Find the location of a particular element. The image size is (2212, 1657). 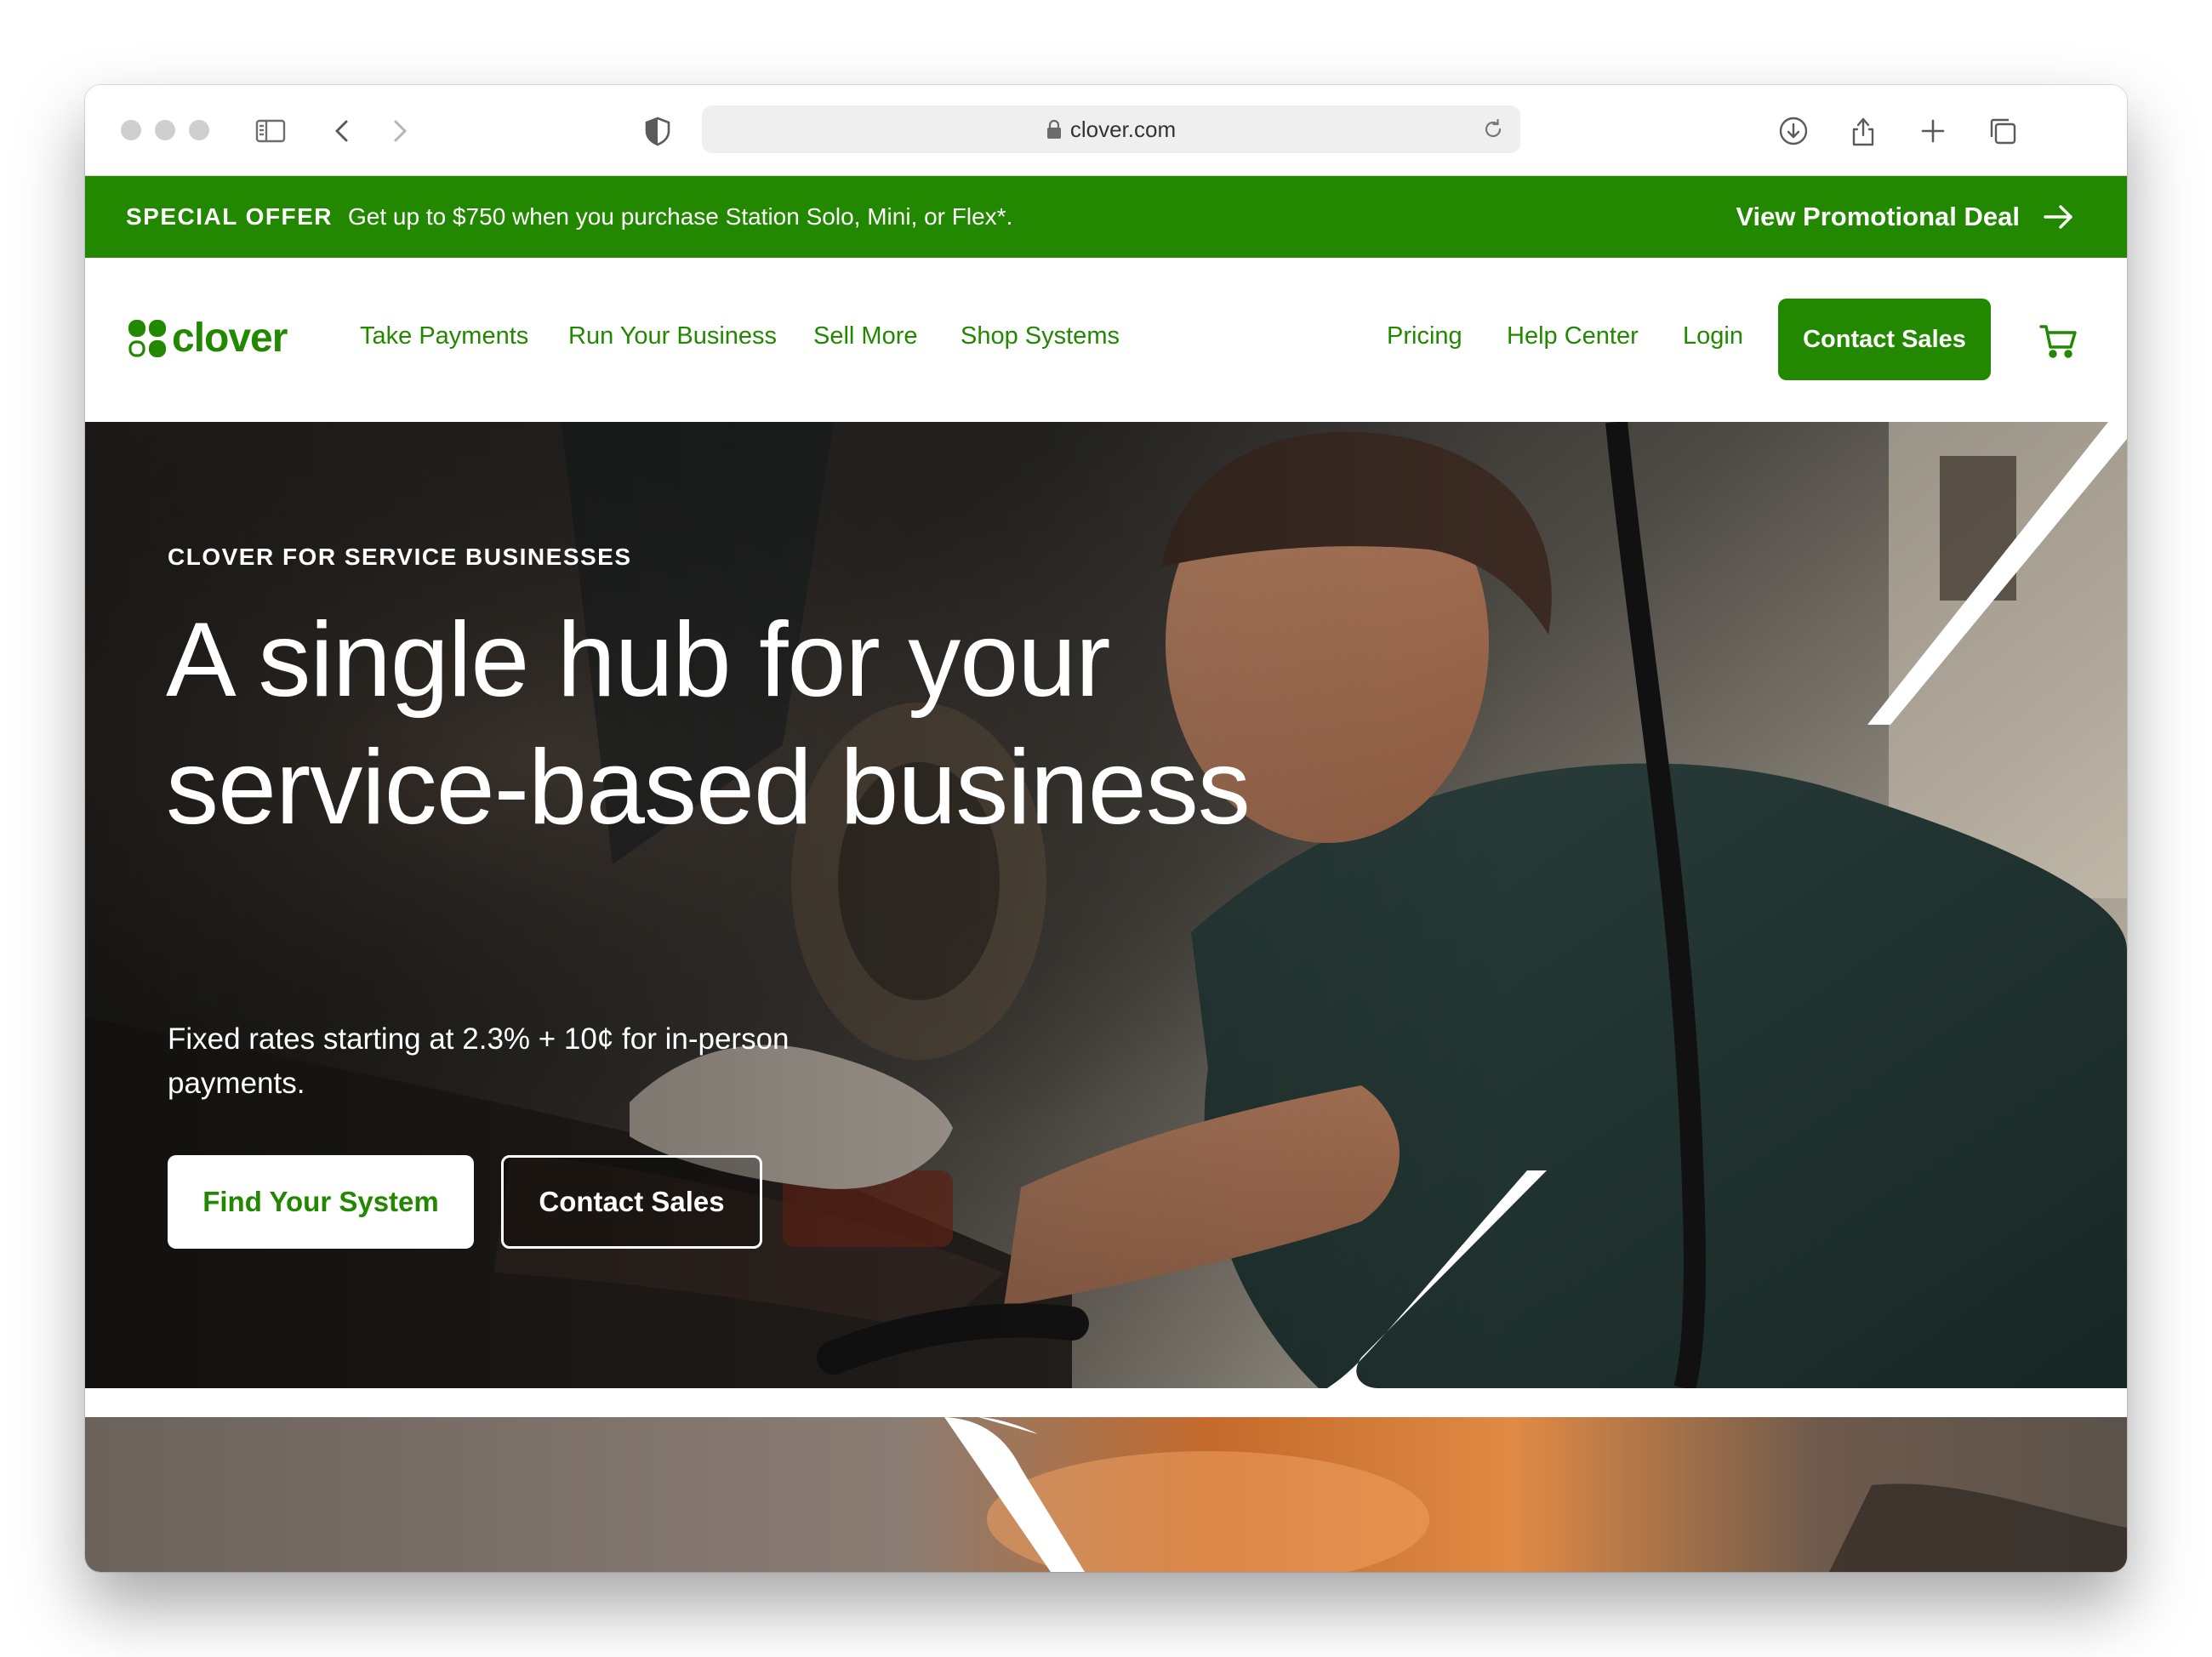

minimize-window-button is located at coordinates (165, 130).